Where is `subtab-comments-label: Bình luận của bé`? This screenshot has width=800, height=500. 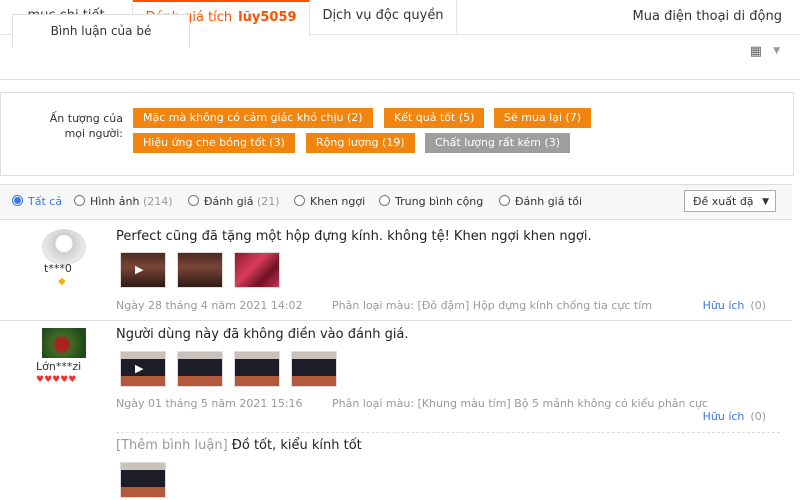 subtab-comments-label: Bình luận của bé is located at coordinates (101, 31).